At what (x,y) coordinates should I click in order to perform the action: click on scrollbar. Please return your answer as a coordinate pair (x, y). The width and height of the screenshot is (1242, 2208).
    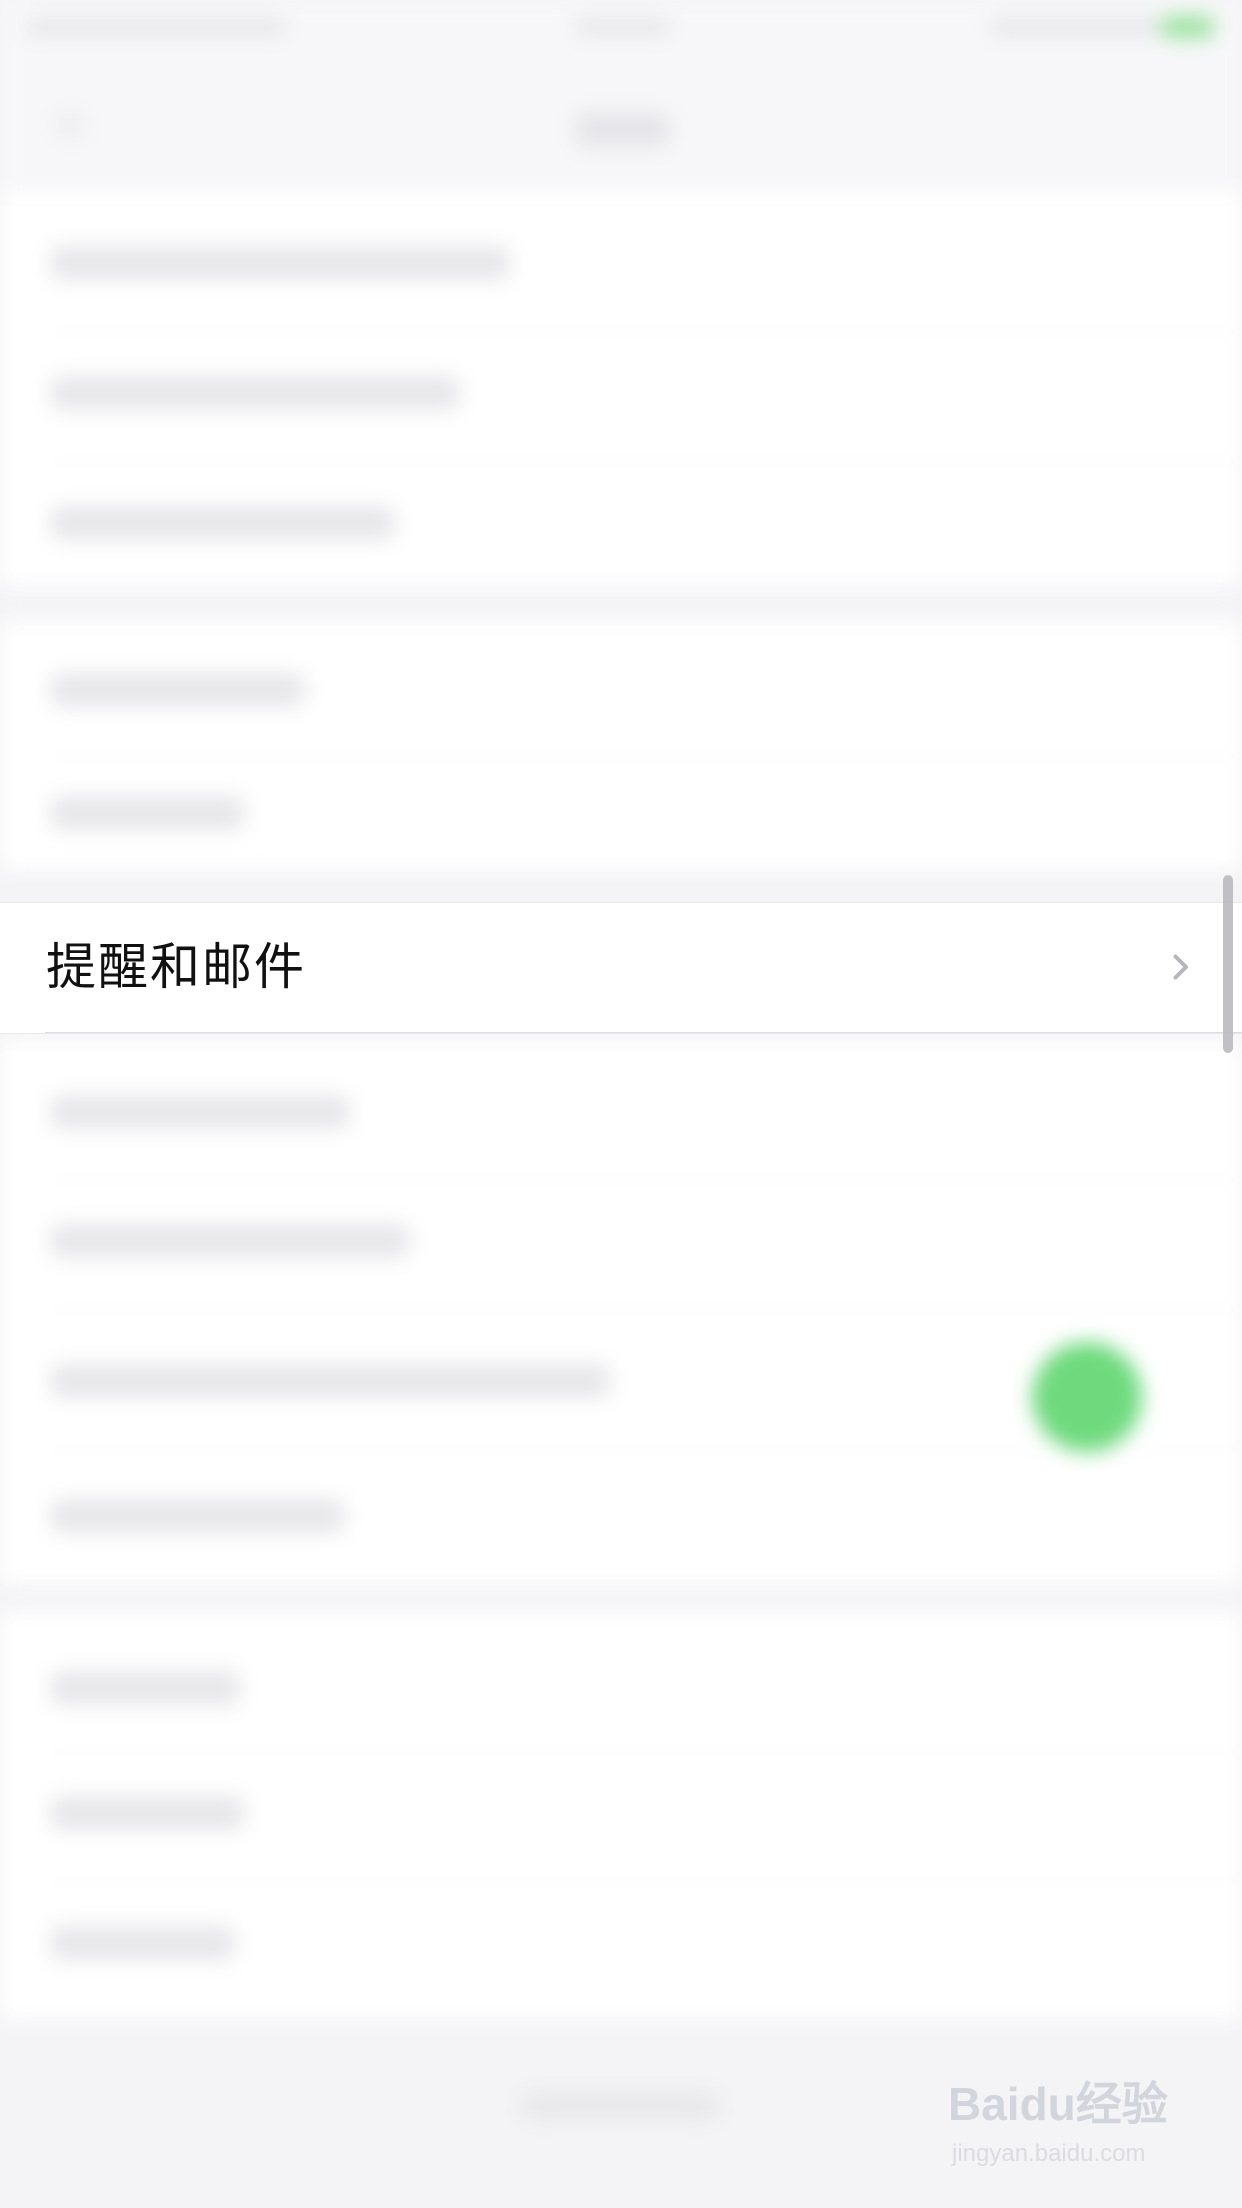
    Looking at the image, I should click on (1228, 964).